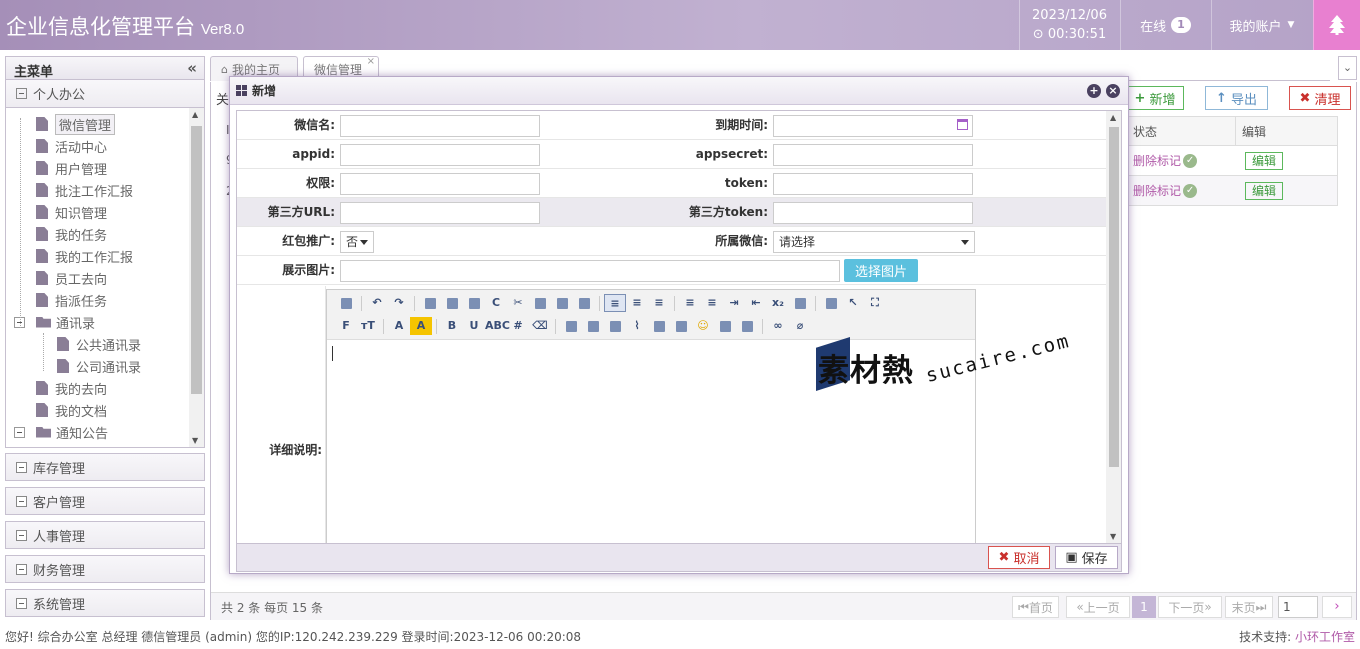 This screenshot has width=1360, height=649. Describe the element at coordinates (659, 303) in the screenshot. I see `align-right-icon: ≡` at that location.